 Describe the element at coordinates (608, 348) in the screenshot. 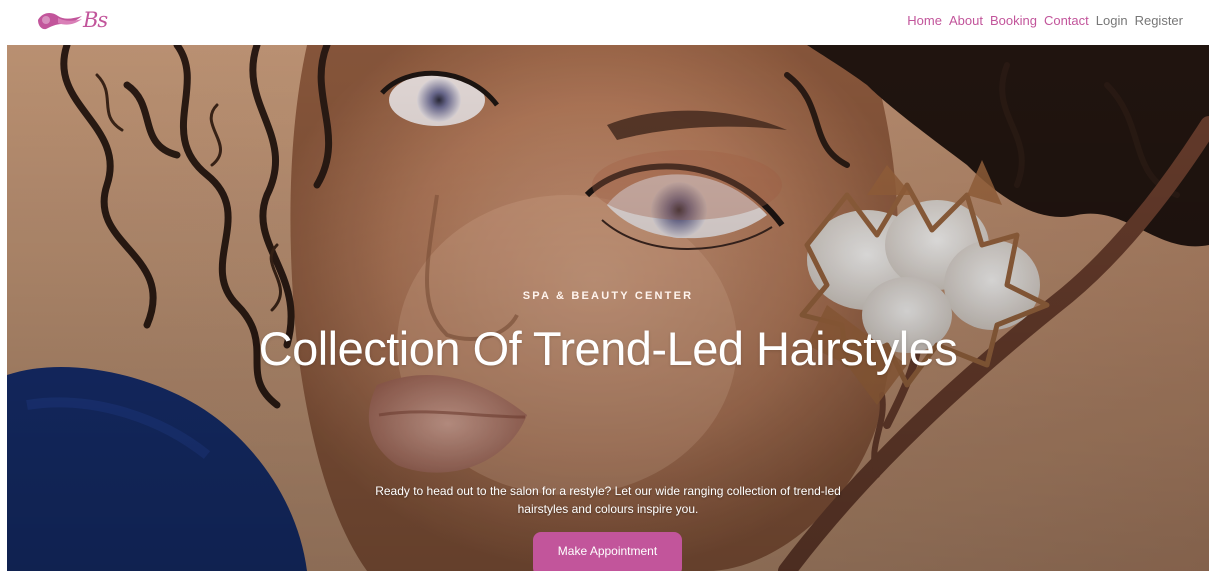

I see `hero-headline: Collection Of Trend-Led Hairstyles` at that location.